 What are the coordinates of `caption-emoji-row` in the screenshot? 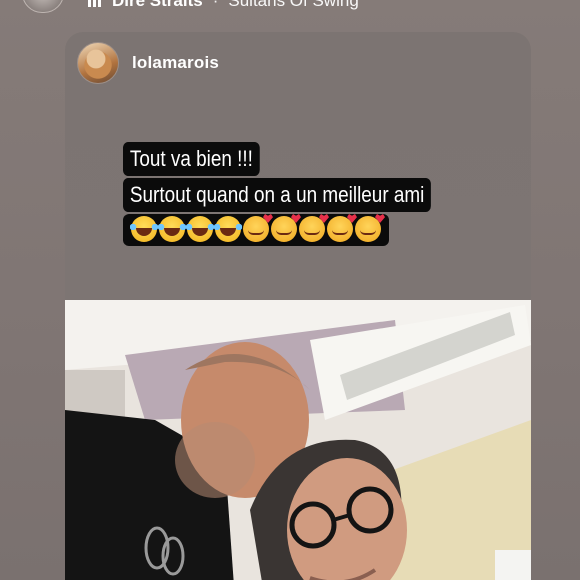 It's located at (256, 230).